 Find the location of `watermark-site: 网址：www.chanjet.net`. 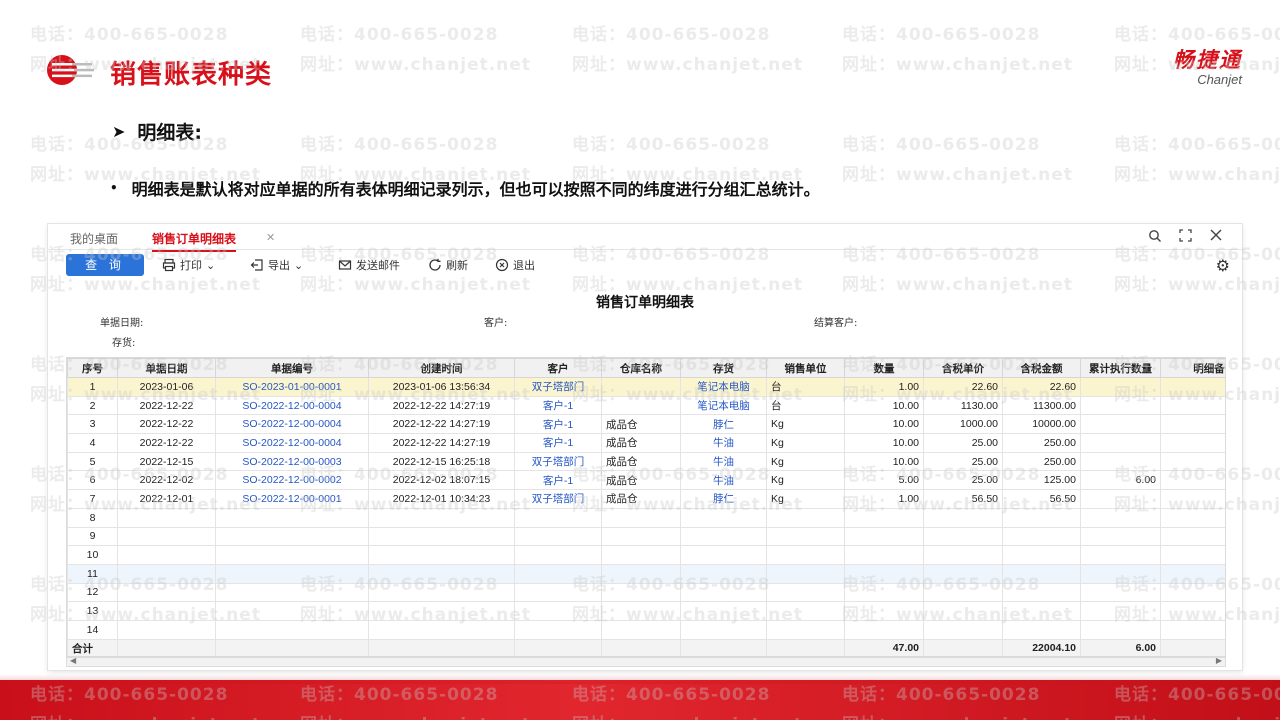

watermark-site: 网址：www.chanjet.net is located at coordinates (957, 65).